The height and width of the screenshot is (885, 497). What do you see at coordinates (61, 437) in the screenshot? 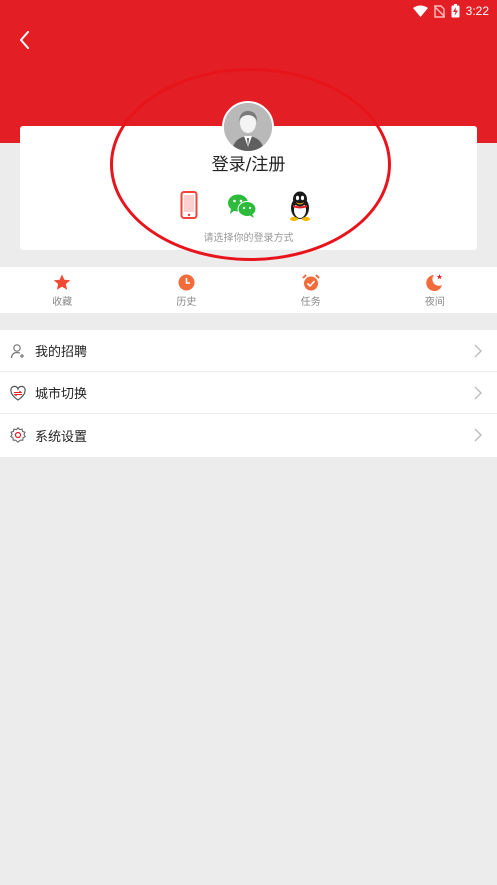
I see `menu-label-system-settings: 系统设置` at bounding box center [61, 437].